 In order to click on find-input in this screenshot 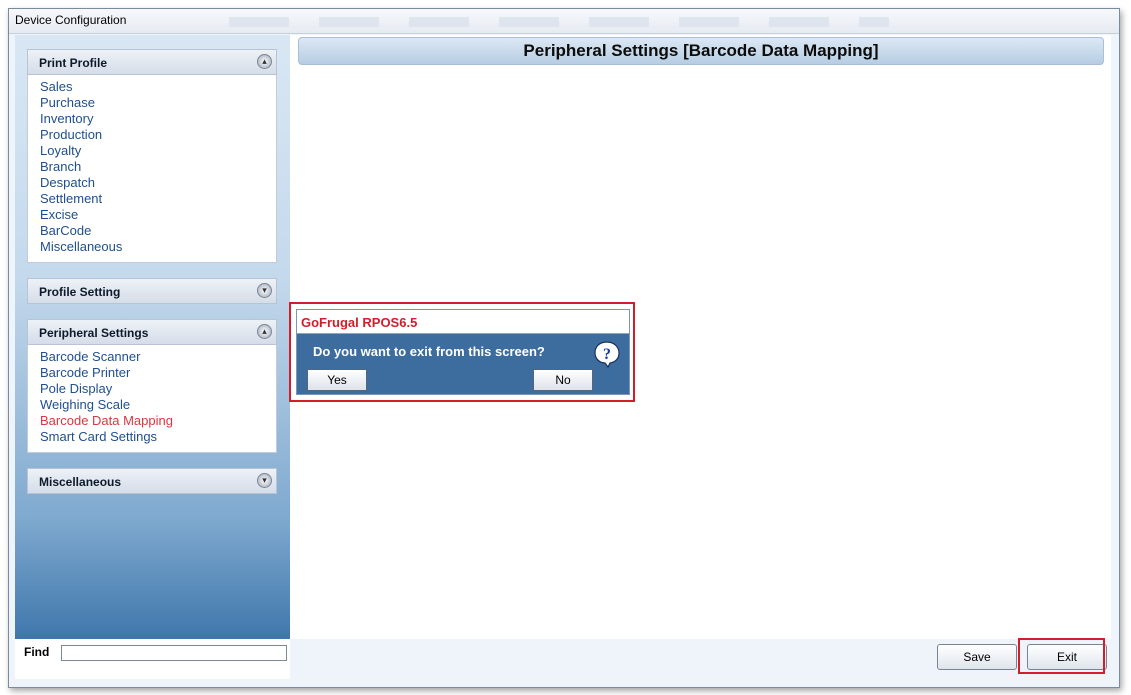, I will do `click(174, 653)`.